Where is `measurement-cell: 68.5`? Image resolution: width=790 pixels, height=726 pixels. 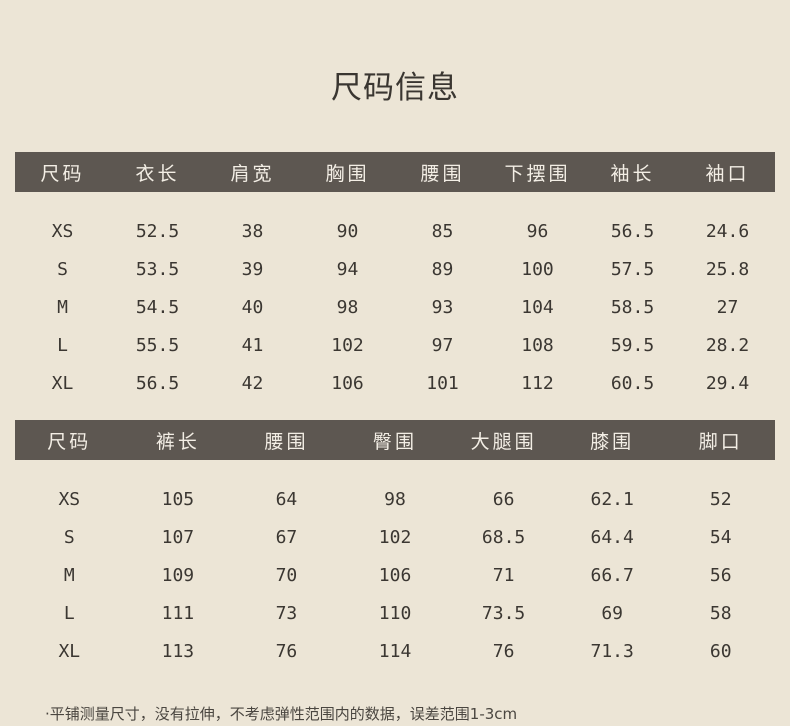
measurement-cell: 68.5 is located at coordinates (503, 537).